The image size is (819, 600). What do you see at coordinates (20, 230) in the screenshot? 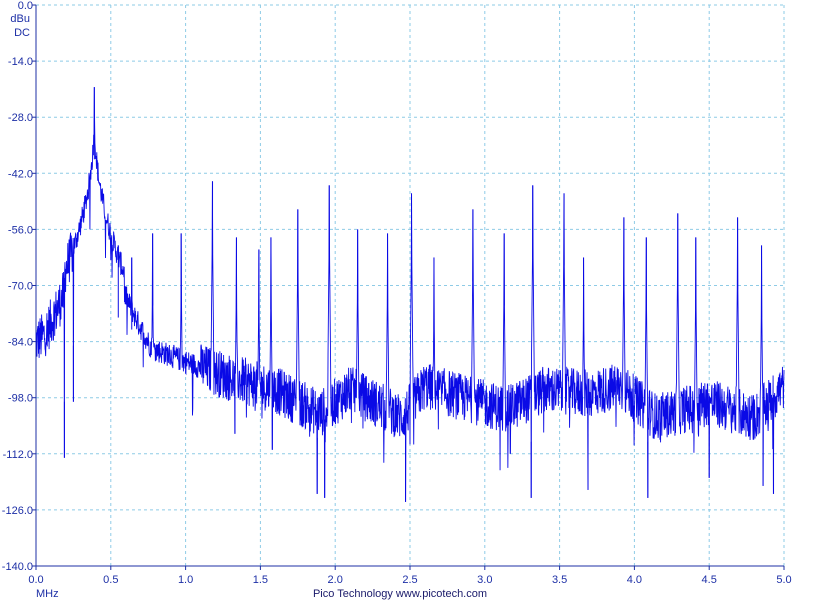
I see `y-tick-label: -56.0` at bounding box center [20, 230].